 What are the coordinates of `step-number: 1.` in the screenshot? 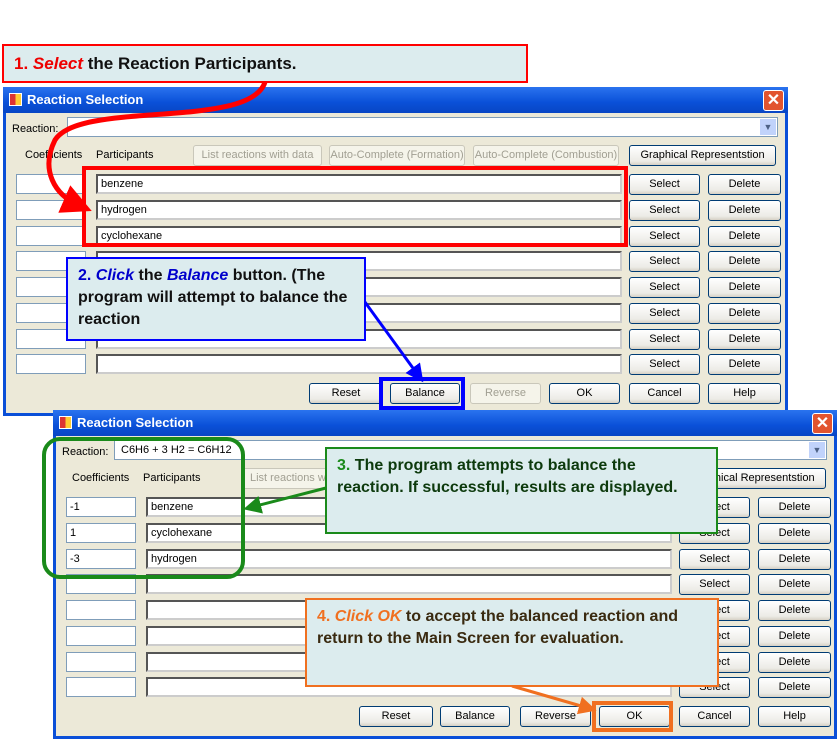 It's located at (21, 63).